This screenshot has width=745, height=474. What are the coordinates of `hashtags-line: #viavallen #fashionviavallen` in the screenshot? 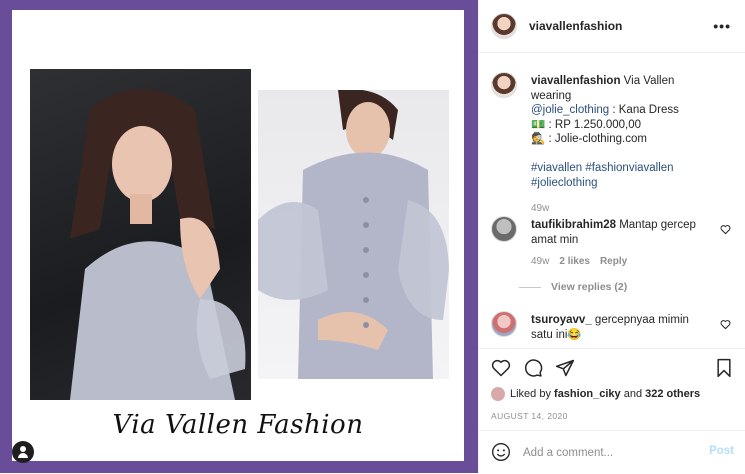 It's located at (602, 168).